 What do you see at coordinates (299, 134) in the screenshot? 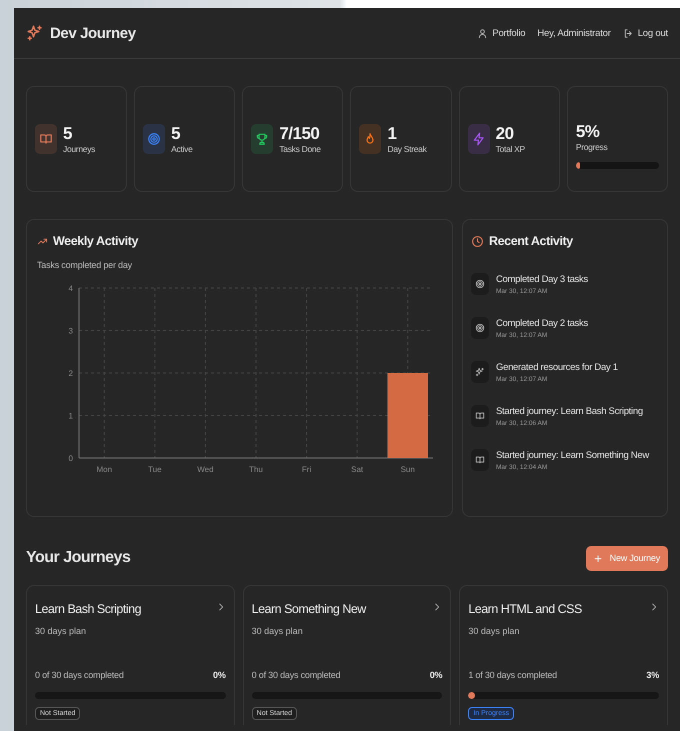
I see `stat-value: 7/150` at bounding box center [299, 134].